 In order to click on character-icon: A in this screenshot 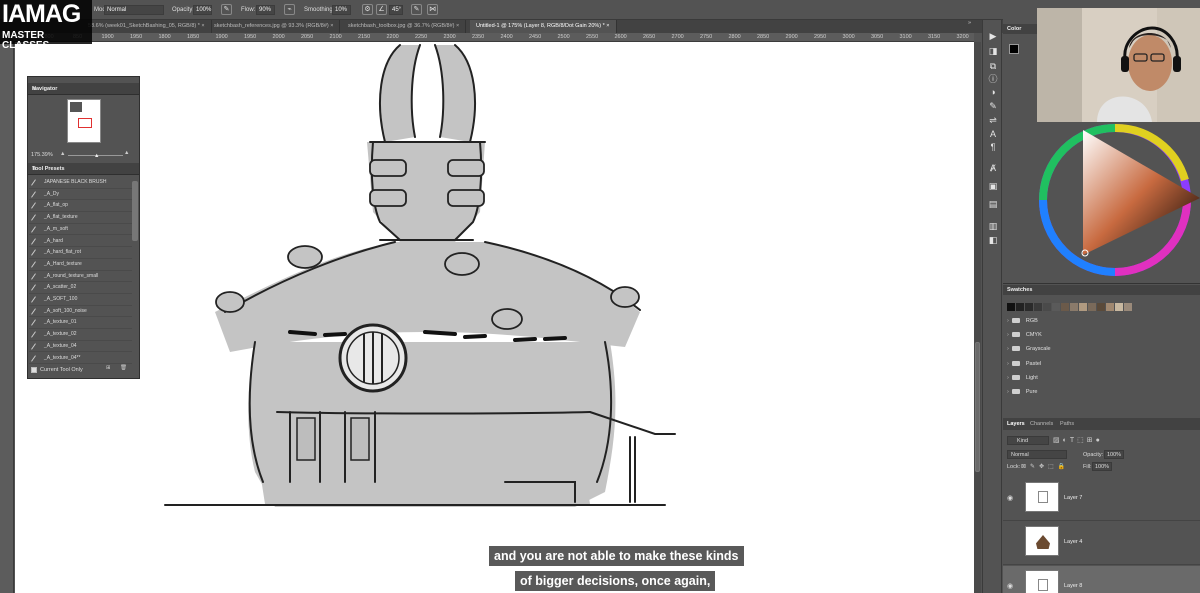, I will do `click(993, 134)`.